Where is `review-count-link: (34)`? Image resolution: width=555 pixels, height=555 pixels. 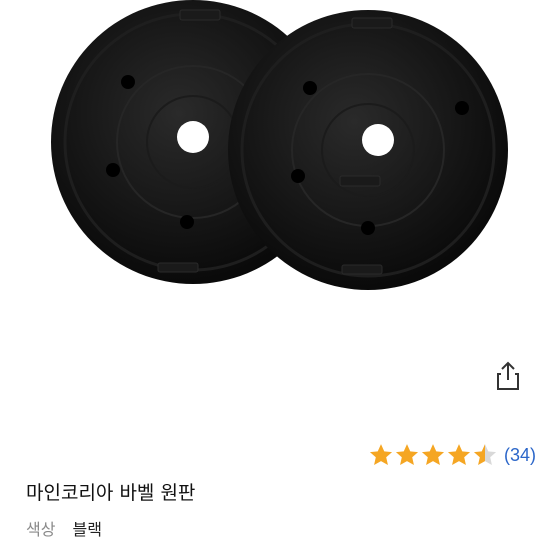 review-count-link: (34) is located at coordinates (520, 455).